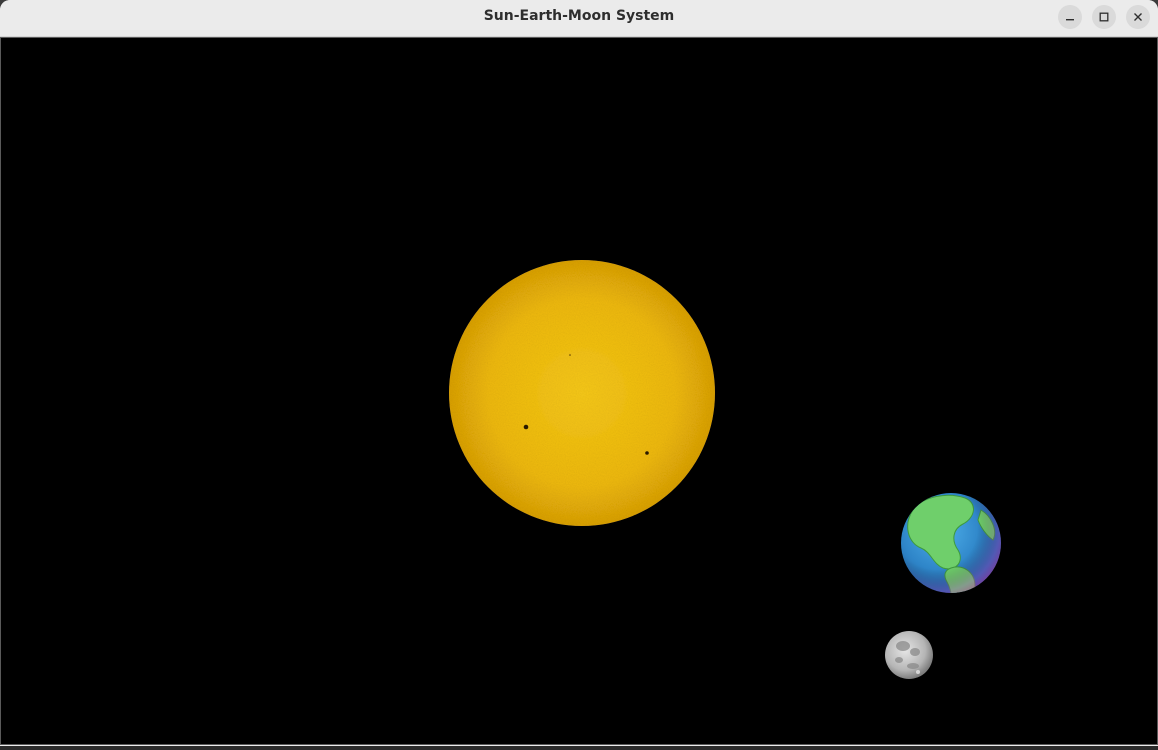 This screenshot has height=750, width=1158. I want to click on earth, so click(951, 543).